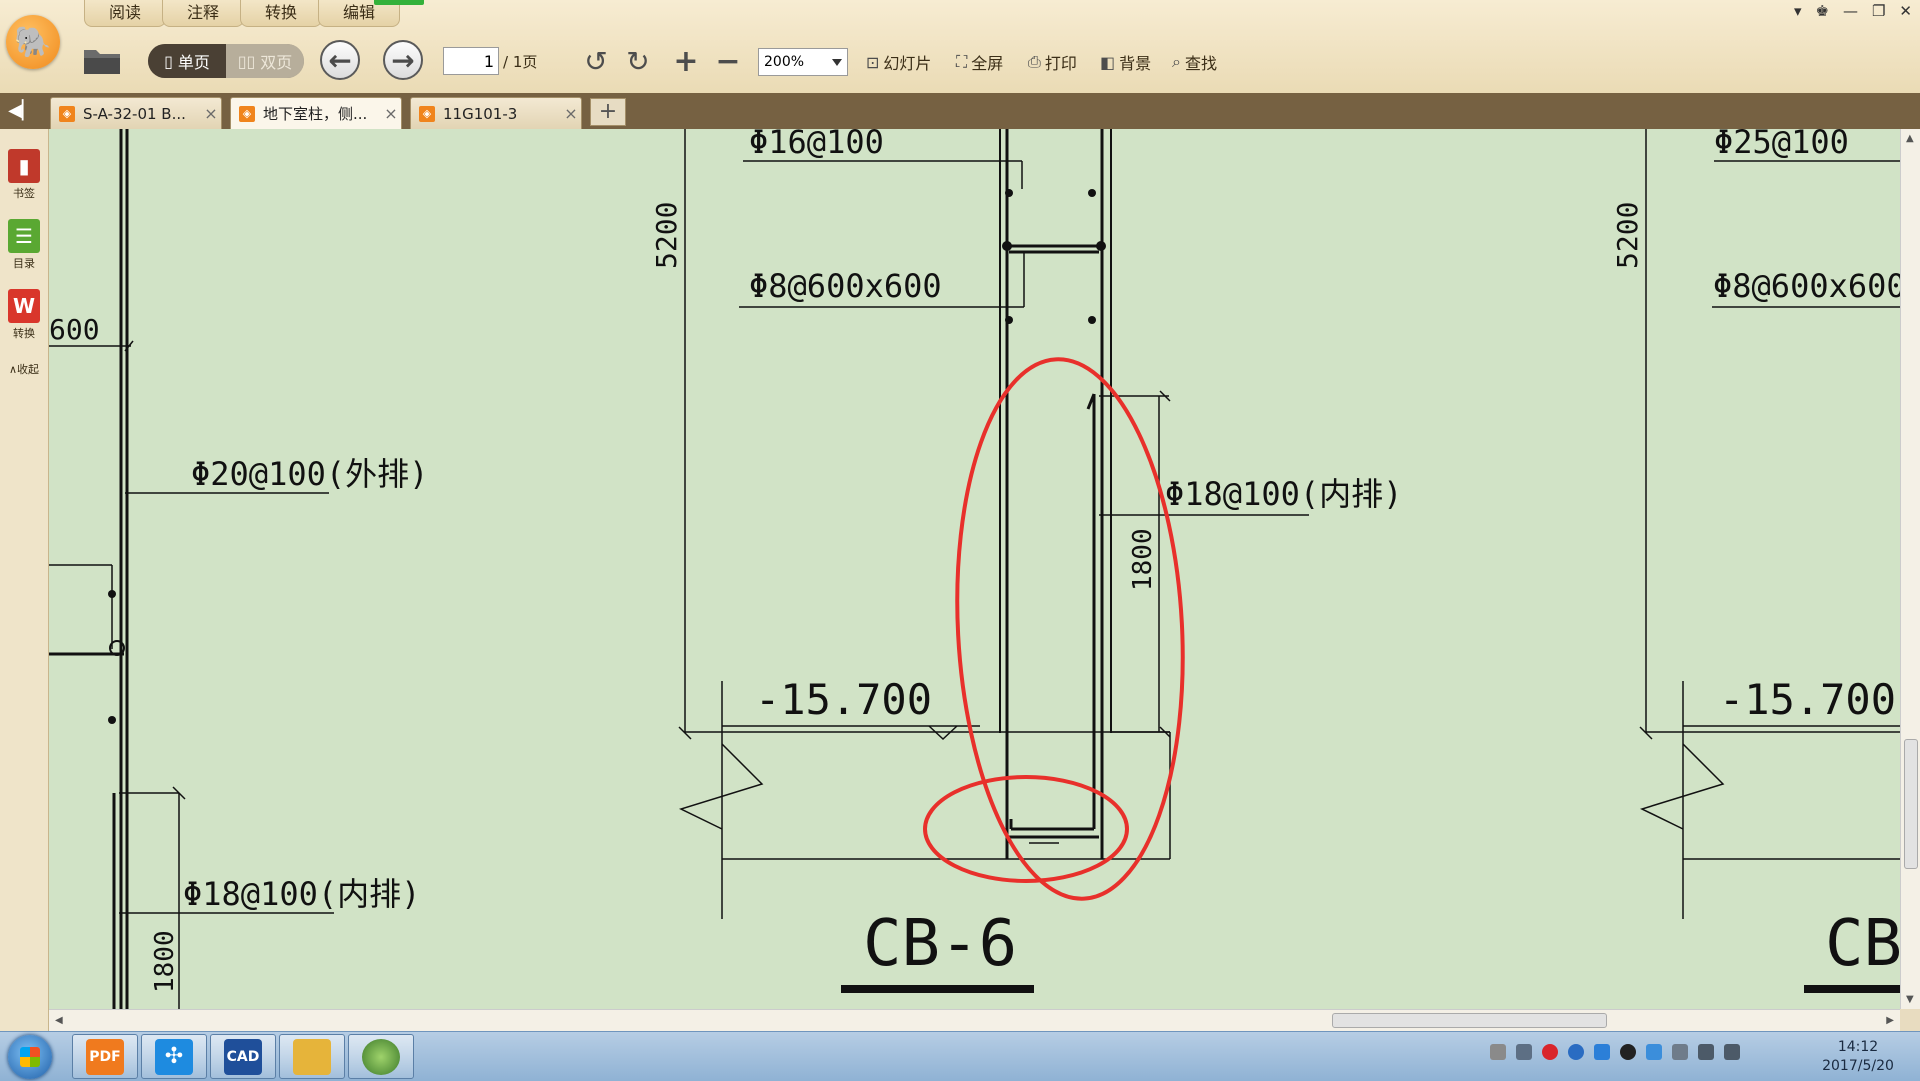 This screenshot has width=1920, height=1081. I want to click on globe-icon, so click(381, 1056).